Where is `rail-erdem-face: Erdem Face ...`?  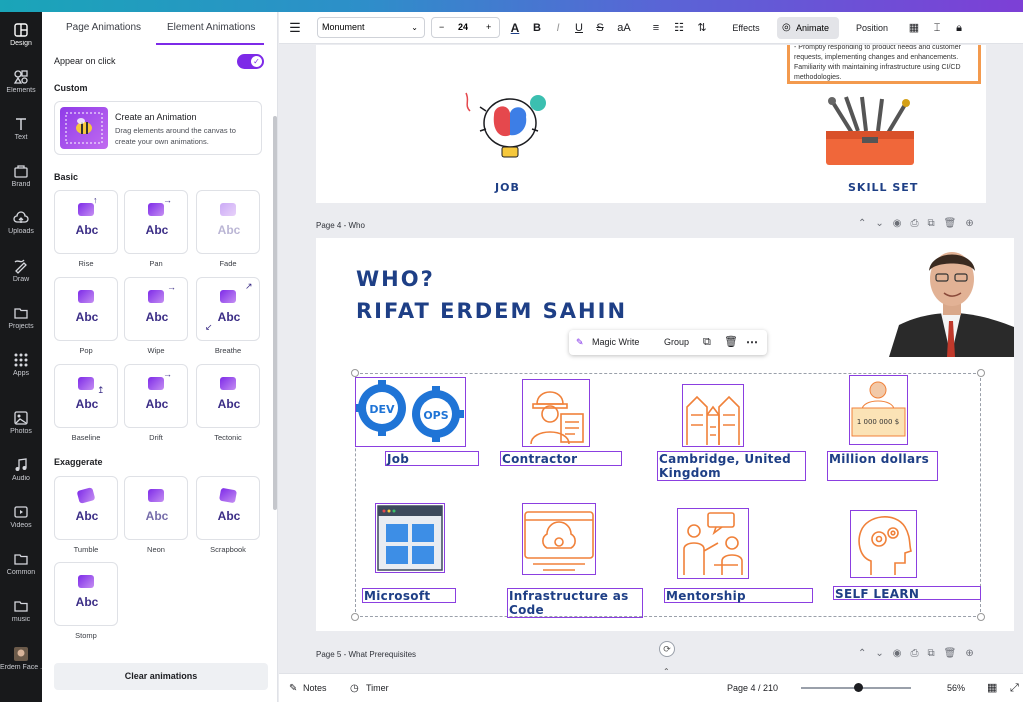
rail-erdem-face: Erdem Face ... is located at coordinates (21, 658).